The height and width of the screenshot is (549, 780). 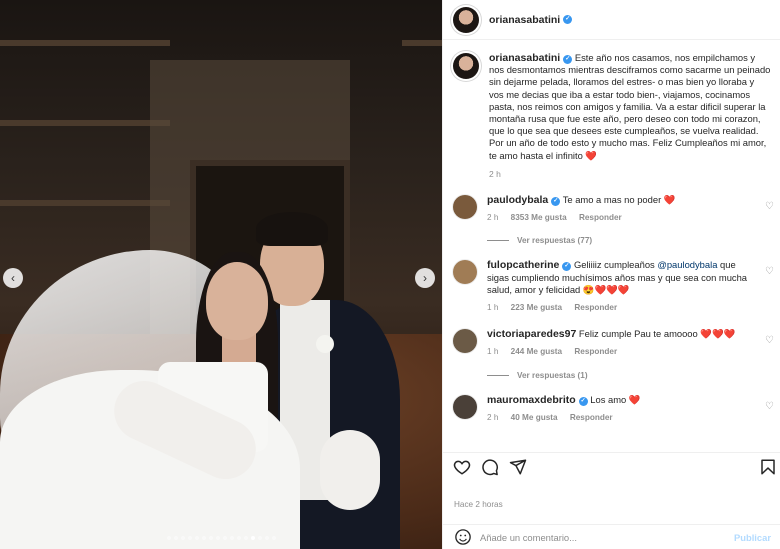 What do you see at coordinates (221, 536) in the screenshot?
I see `carousel-indicator` at bounding box center [221, 536].